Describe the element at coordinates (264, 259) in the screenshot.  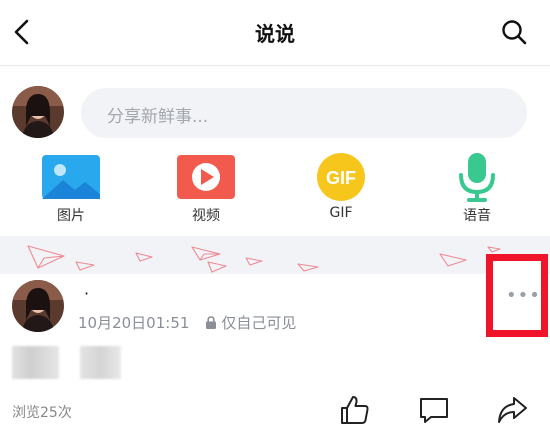
I see `paper-plane-decoration-icon` at that location.